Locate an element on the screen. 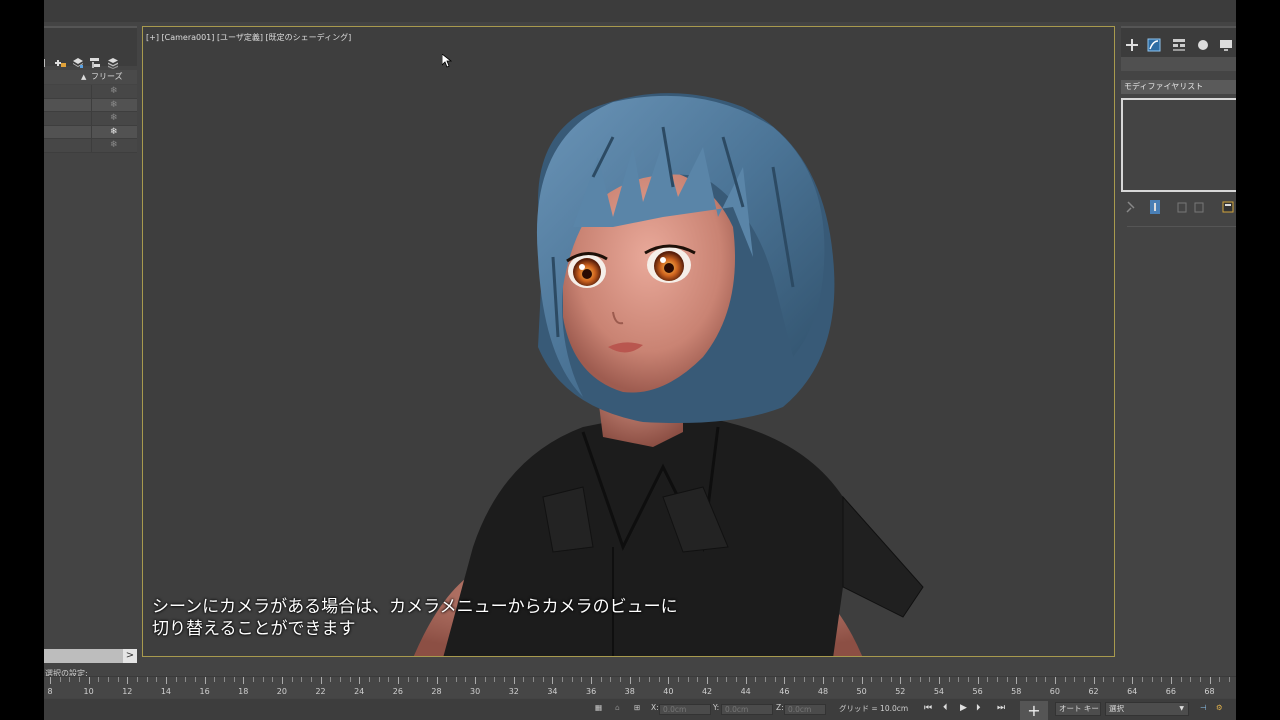  motion-icon is located at coordinates (1203, 45).